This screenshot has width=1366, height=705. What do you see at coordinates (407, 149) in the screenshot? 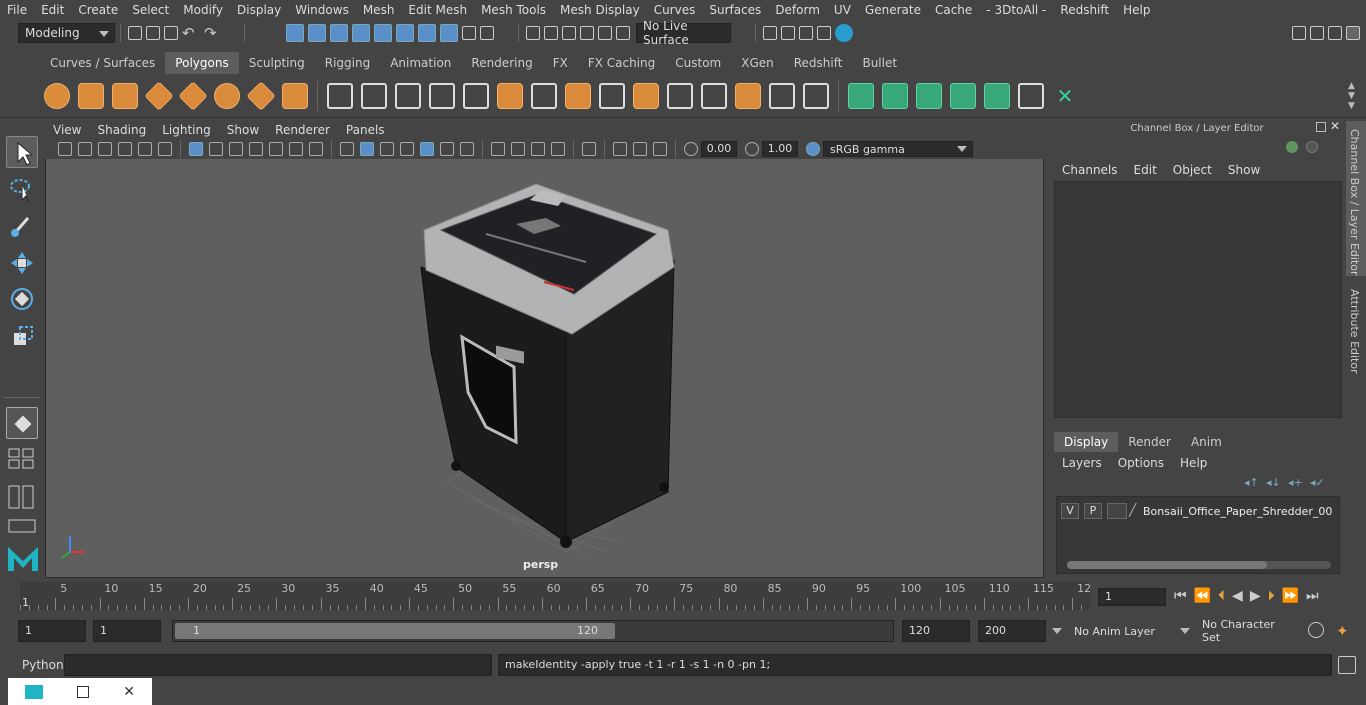
I see `textured-icon` at bounding box center [407, 149].